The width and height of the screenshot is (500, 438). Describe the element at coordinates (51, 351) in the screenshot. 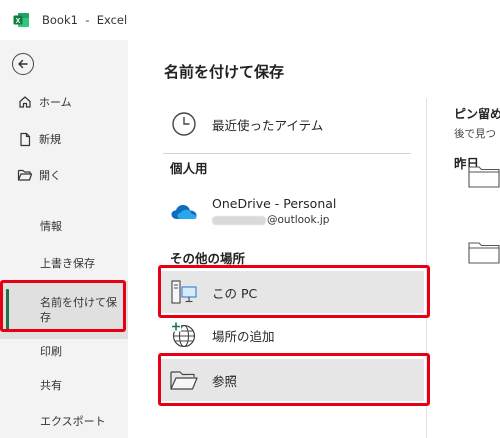

I see `sidebar-item-label: 印刷` at that location.